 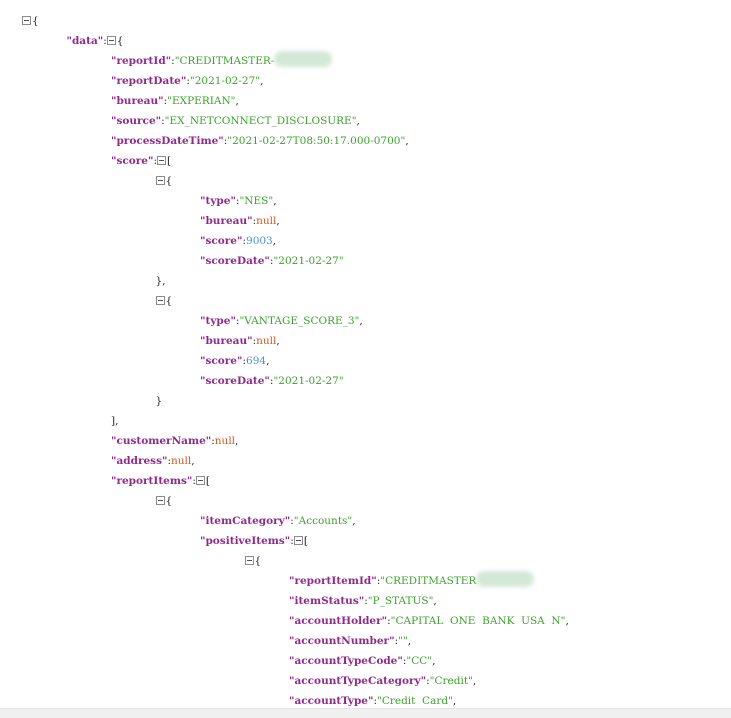 I want to click on json-key: "accountType", so click(x=331, y=701).